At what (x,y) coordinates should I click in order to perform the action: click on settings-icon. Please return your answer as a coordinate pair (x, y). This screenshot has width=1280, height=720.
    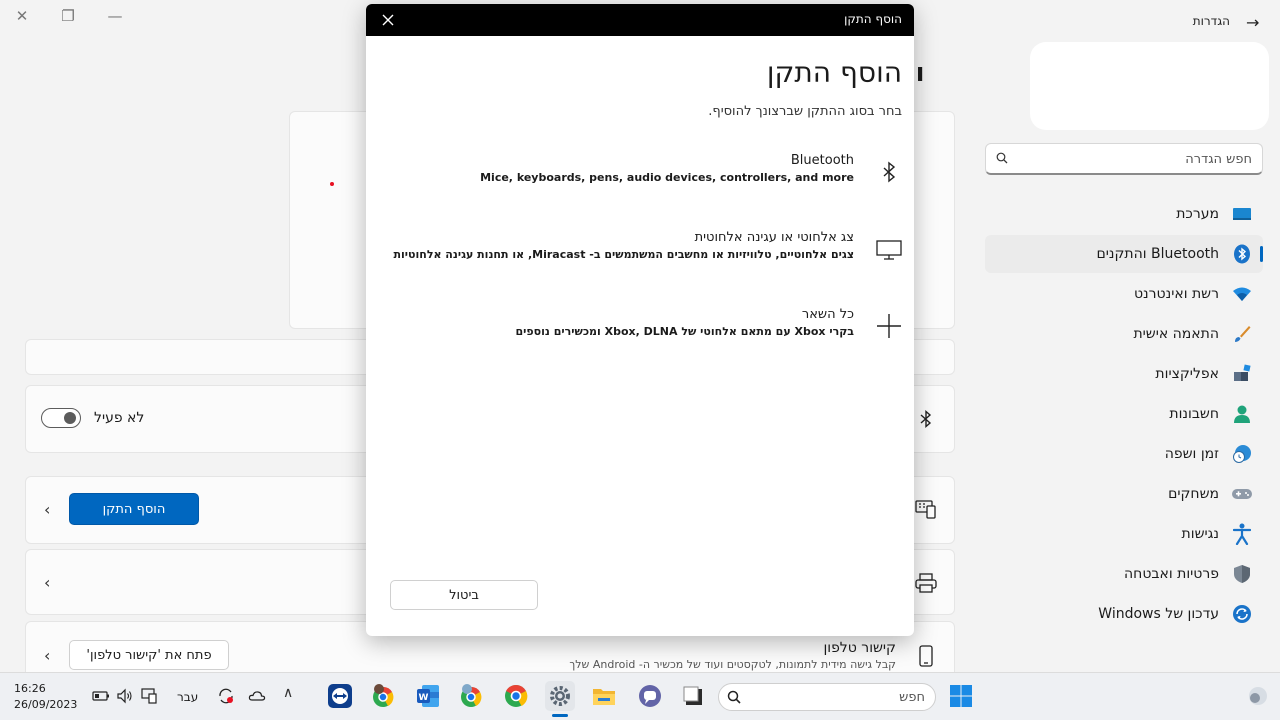
    Looking at the image, I should click on (560, 696).